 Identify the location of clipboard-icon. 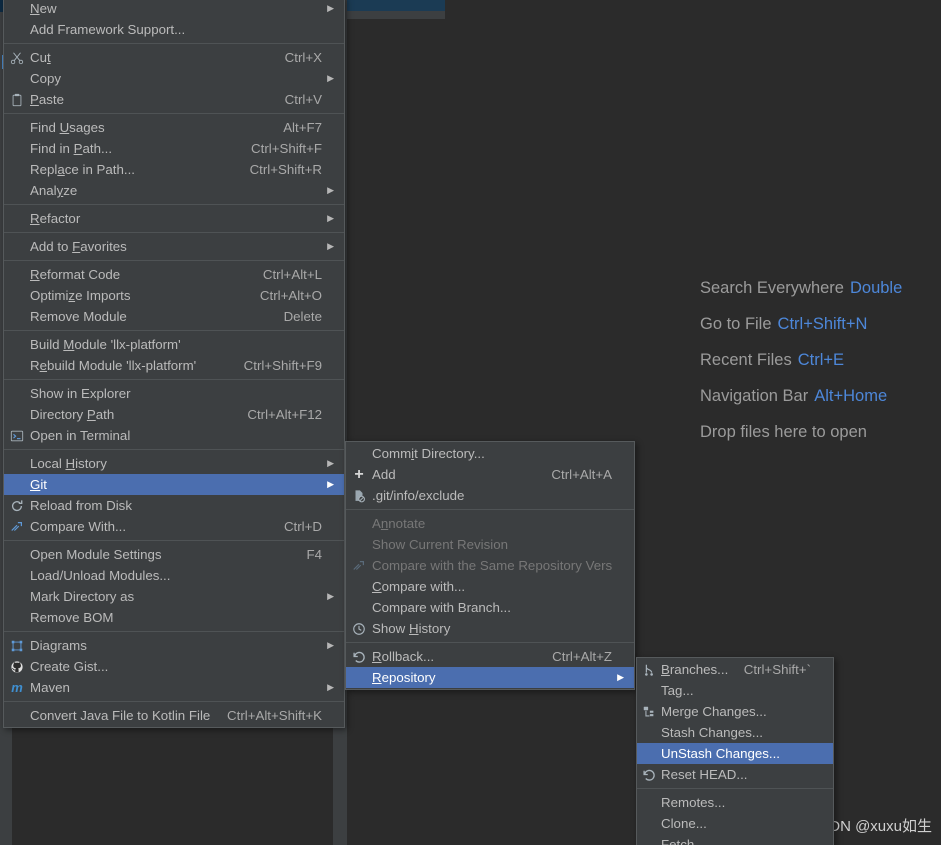
(17, 99).